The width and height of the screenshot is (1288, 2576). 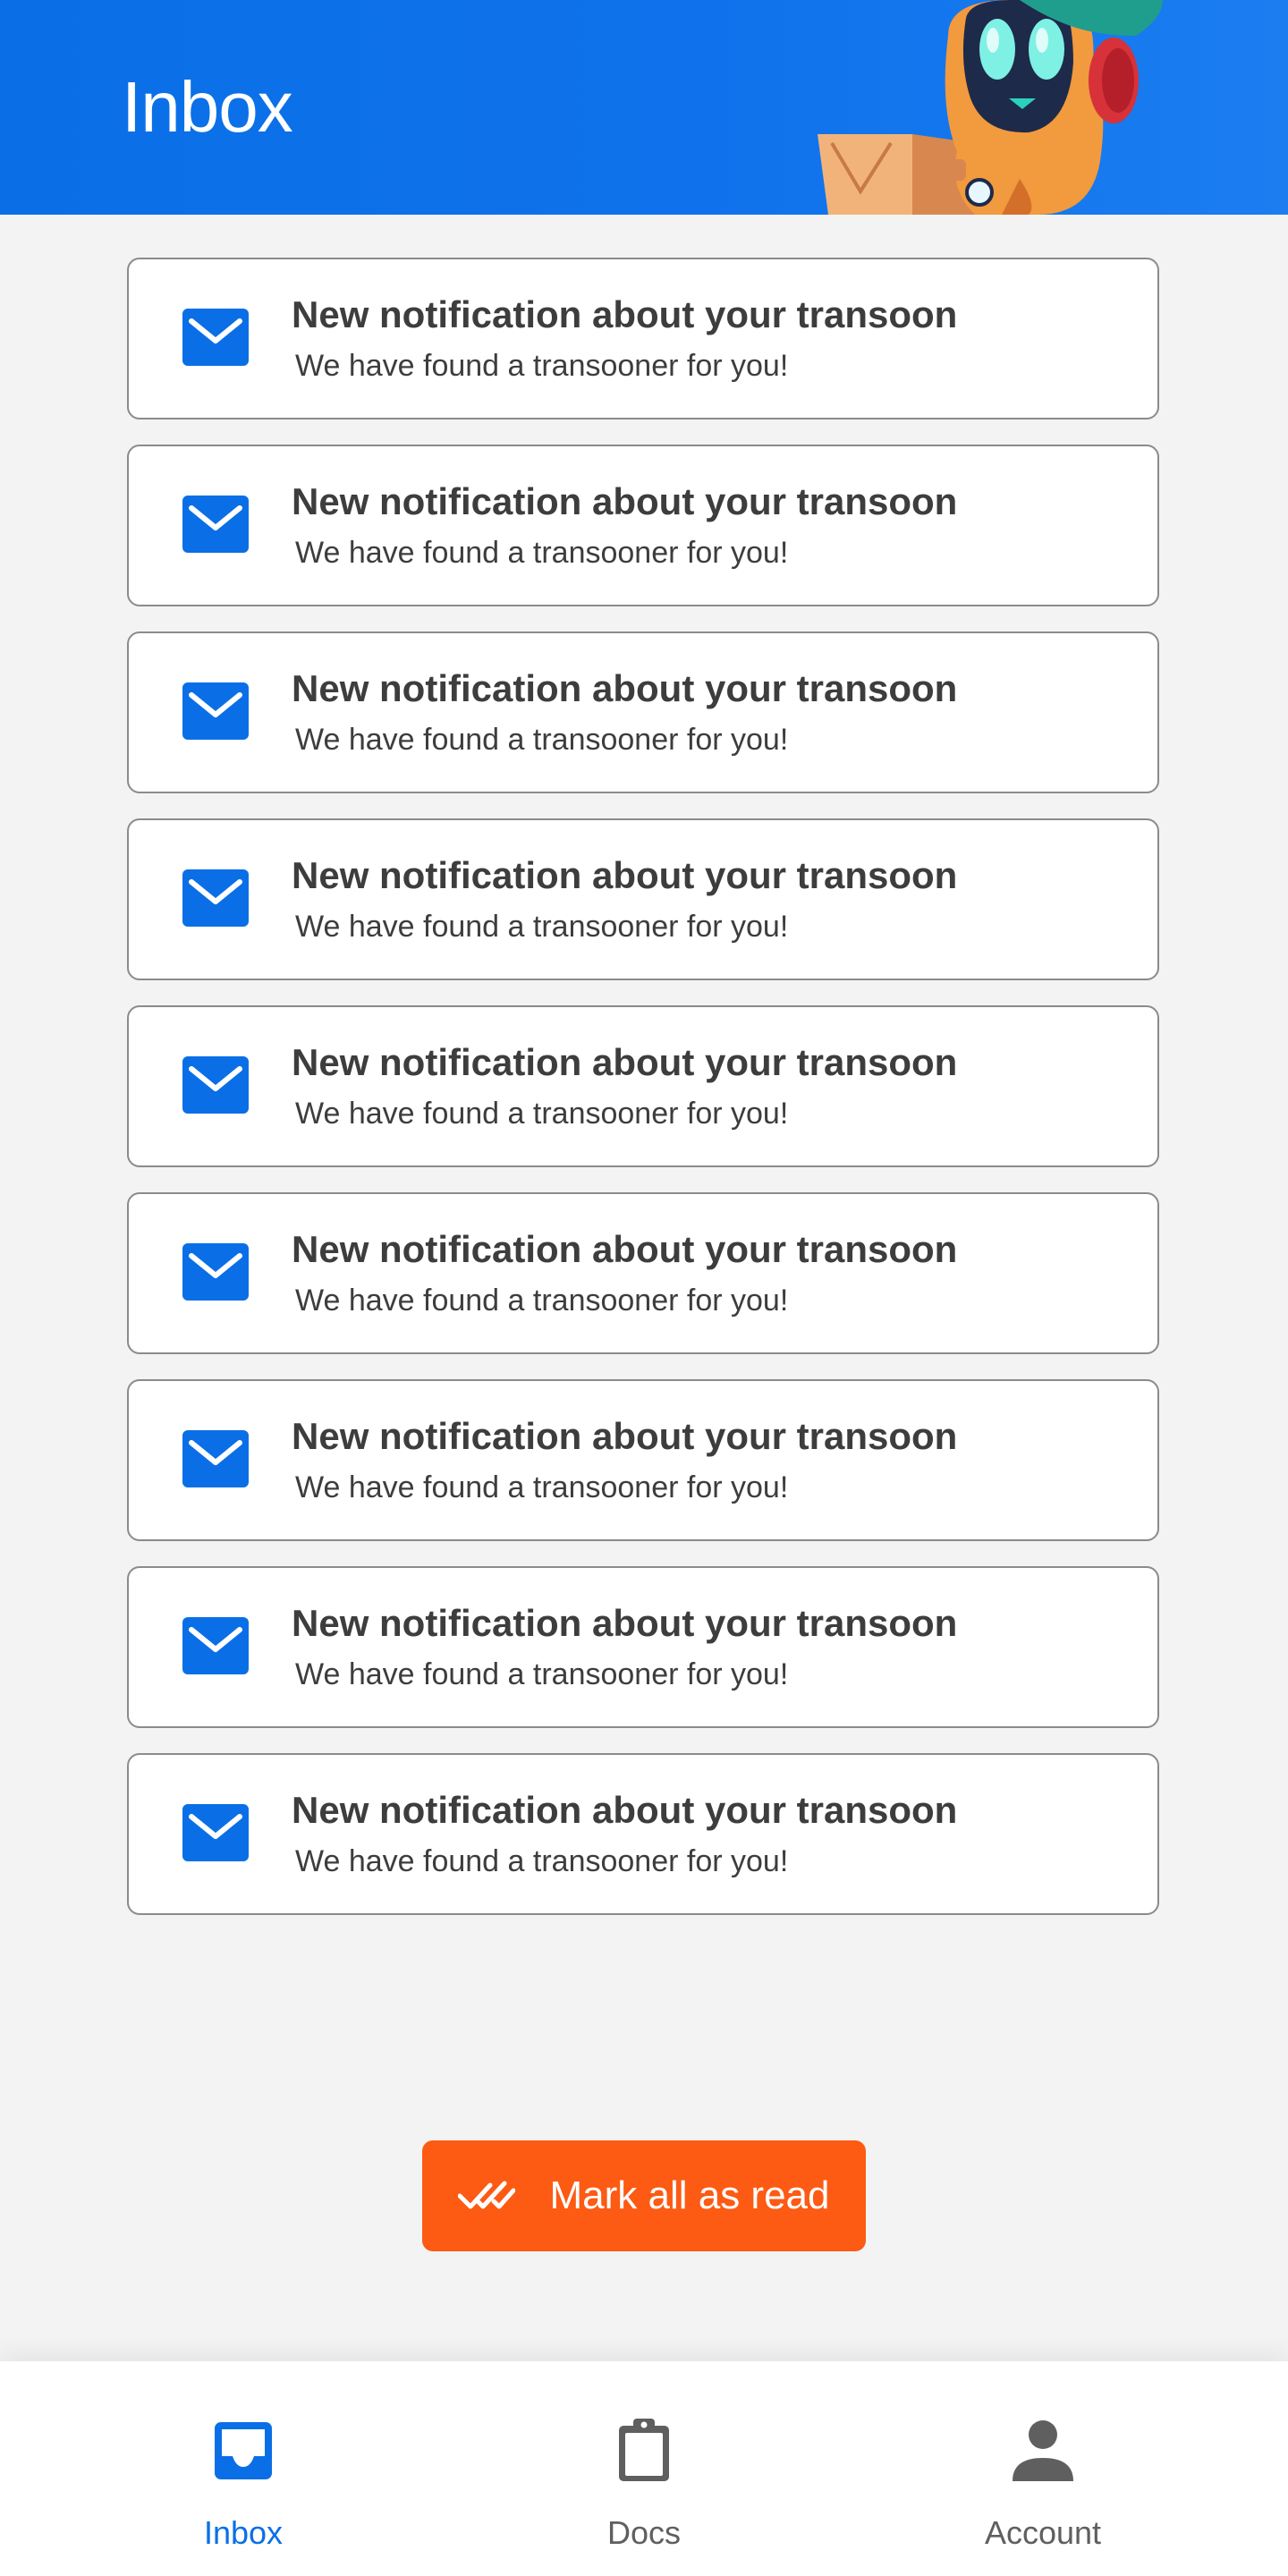 I want to click on nav-label-docs: Docs, so click(x=644, y=2532).